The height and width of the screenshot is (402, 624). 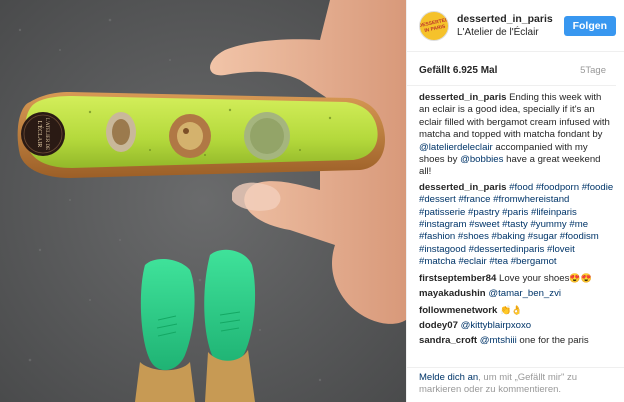 I want to click on post-time: 5Tage, so click(x=593, y=75).